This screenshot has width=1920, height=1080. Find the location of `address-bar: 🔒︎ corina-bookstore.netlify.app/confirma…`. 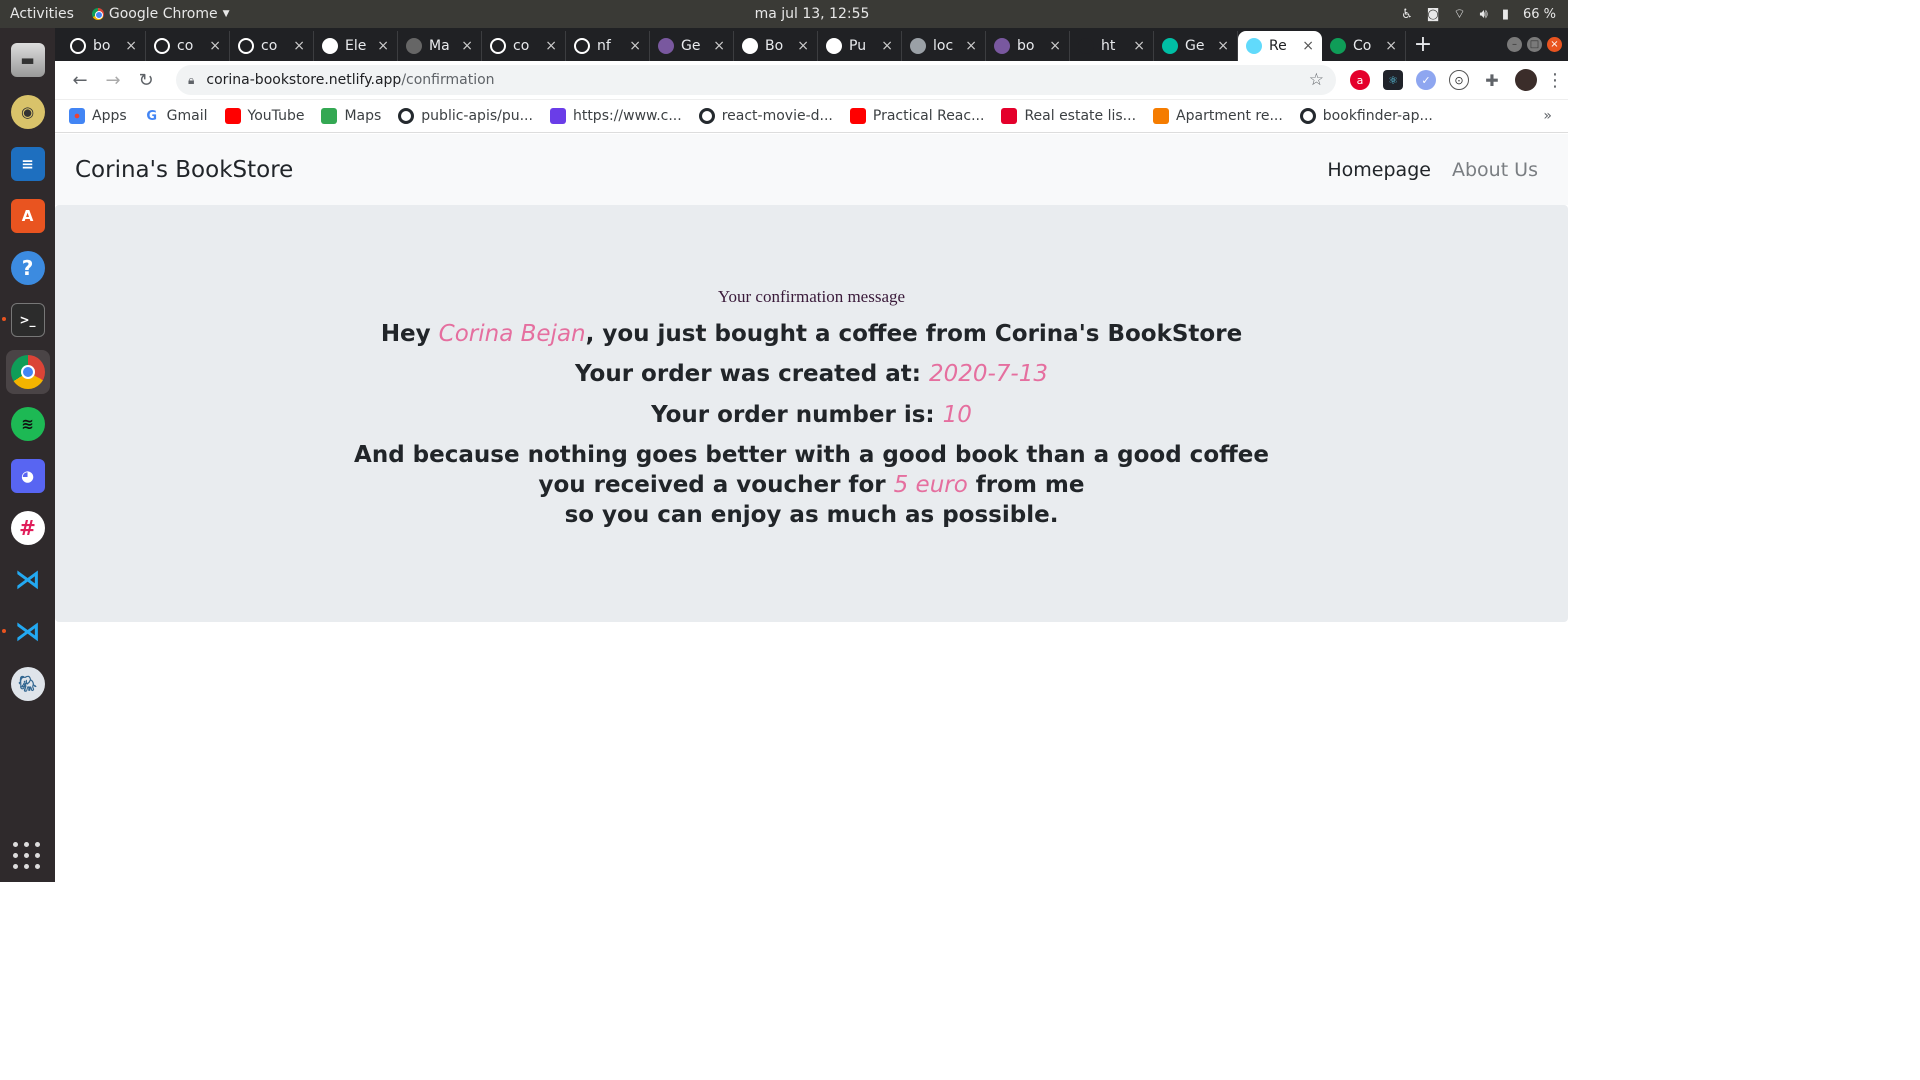

address-bar: 🔒︎ corina-bookstore.netlify.app/confirma… is located at coordinates (756, 80).